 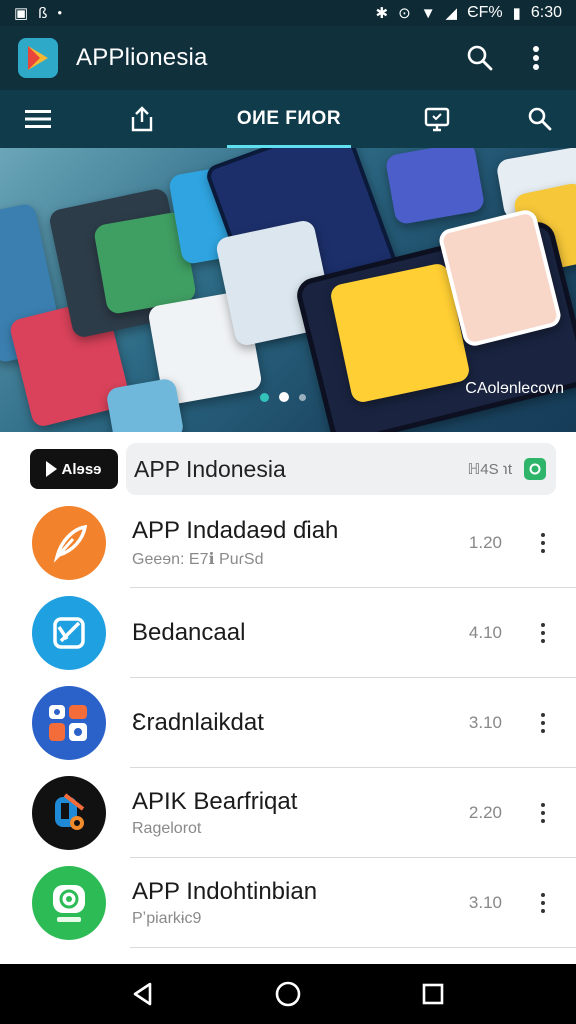 I want to click on list-item: Bedancaal 4.10, so click(x=288, y=633).